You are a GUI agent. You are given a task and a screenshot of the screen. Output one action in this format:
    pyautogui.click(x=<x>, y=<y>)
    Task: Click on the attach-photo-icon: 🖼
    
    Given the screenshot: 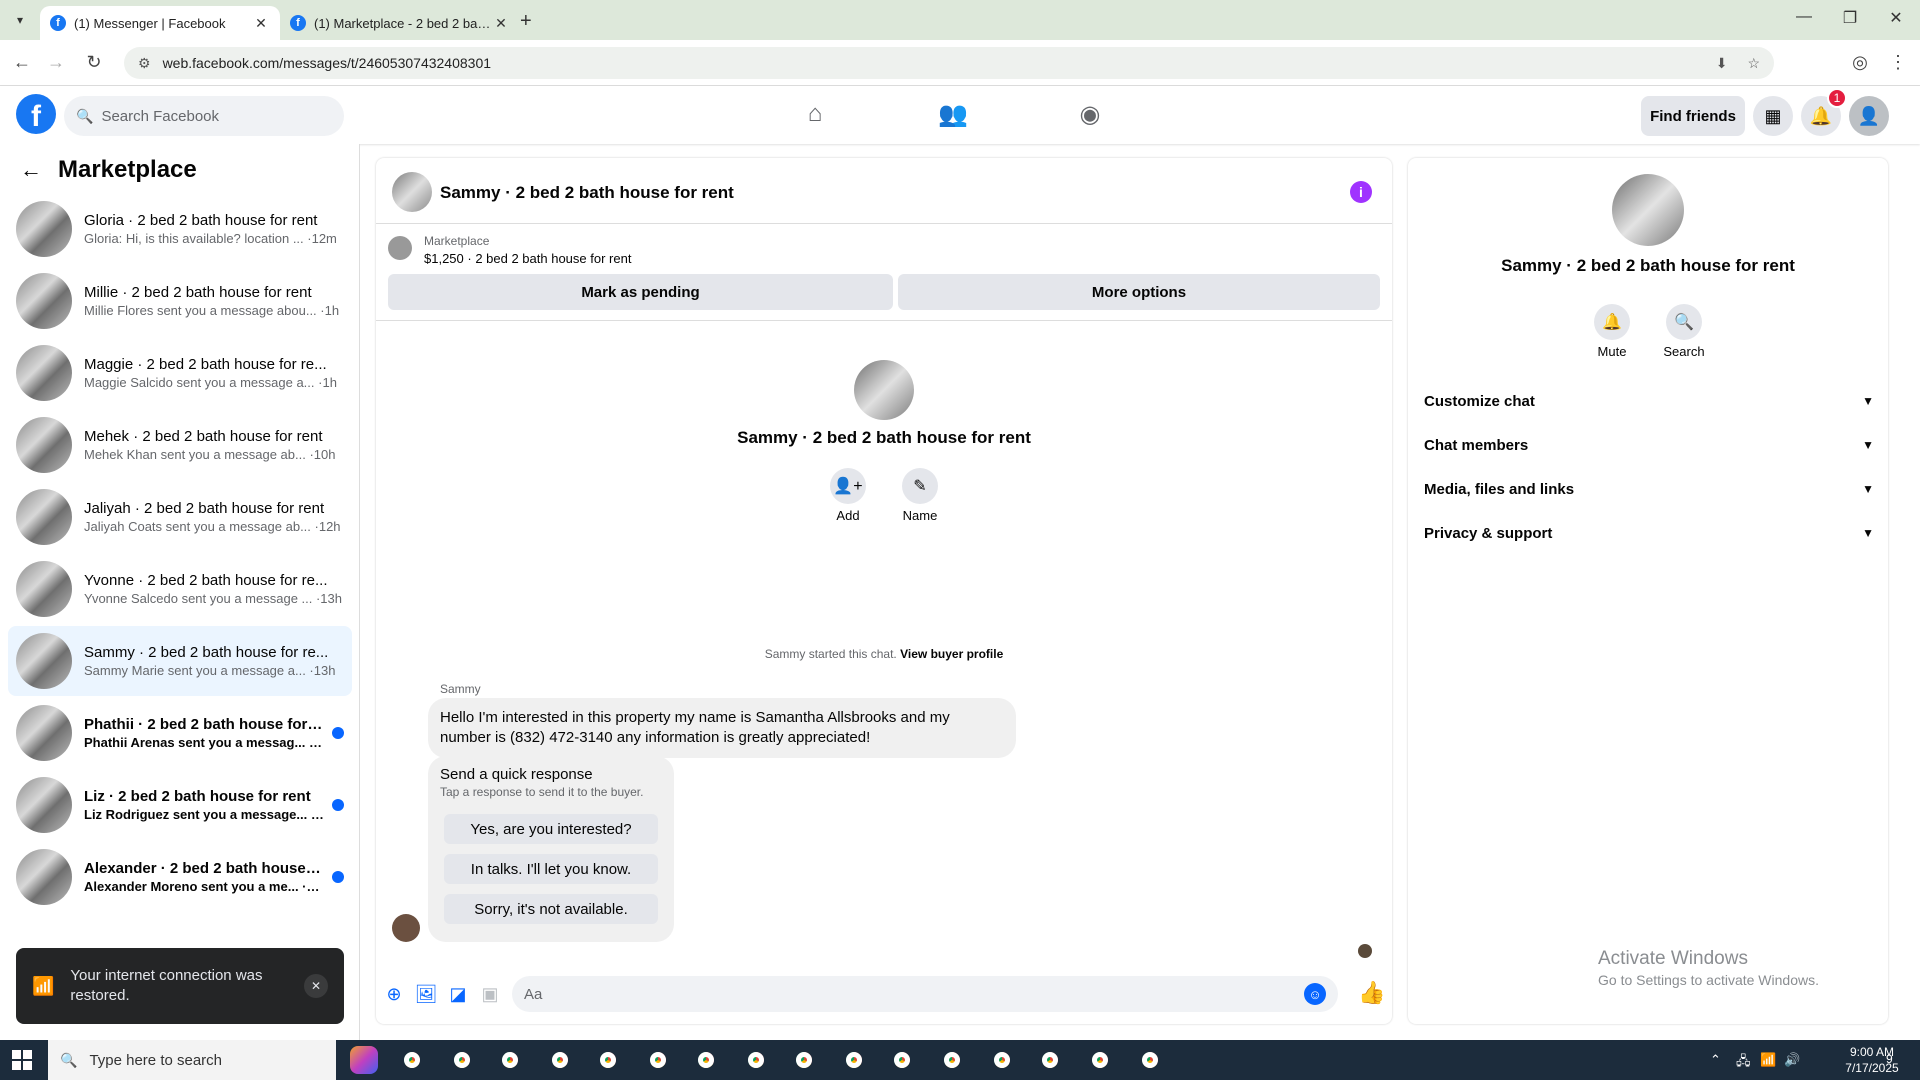 What is the action you would take?
    pyautogui.click(x=426, y=994)
    